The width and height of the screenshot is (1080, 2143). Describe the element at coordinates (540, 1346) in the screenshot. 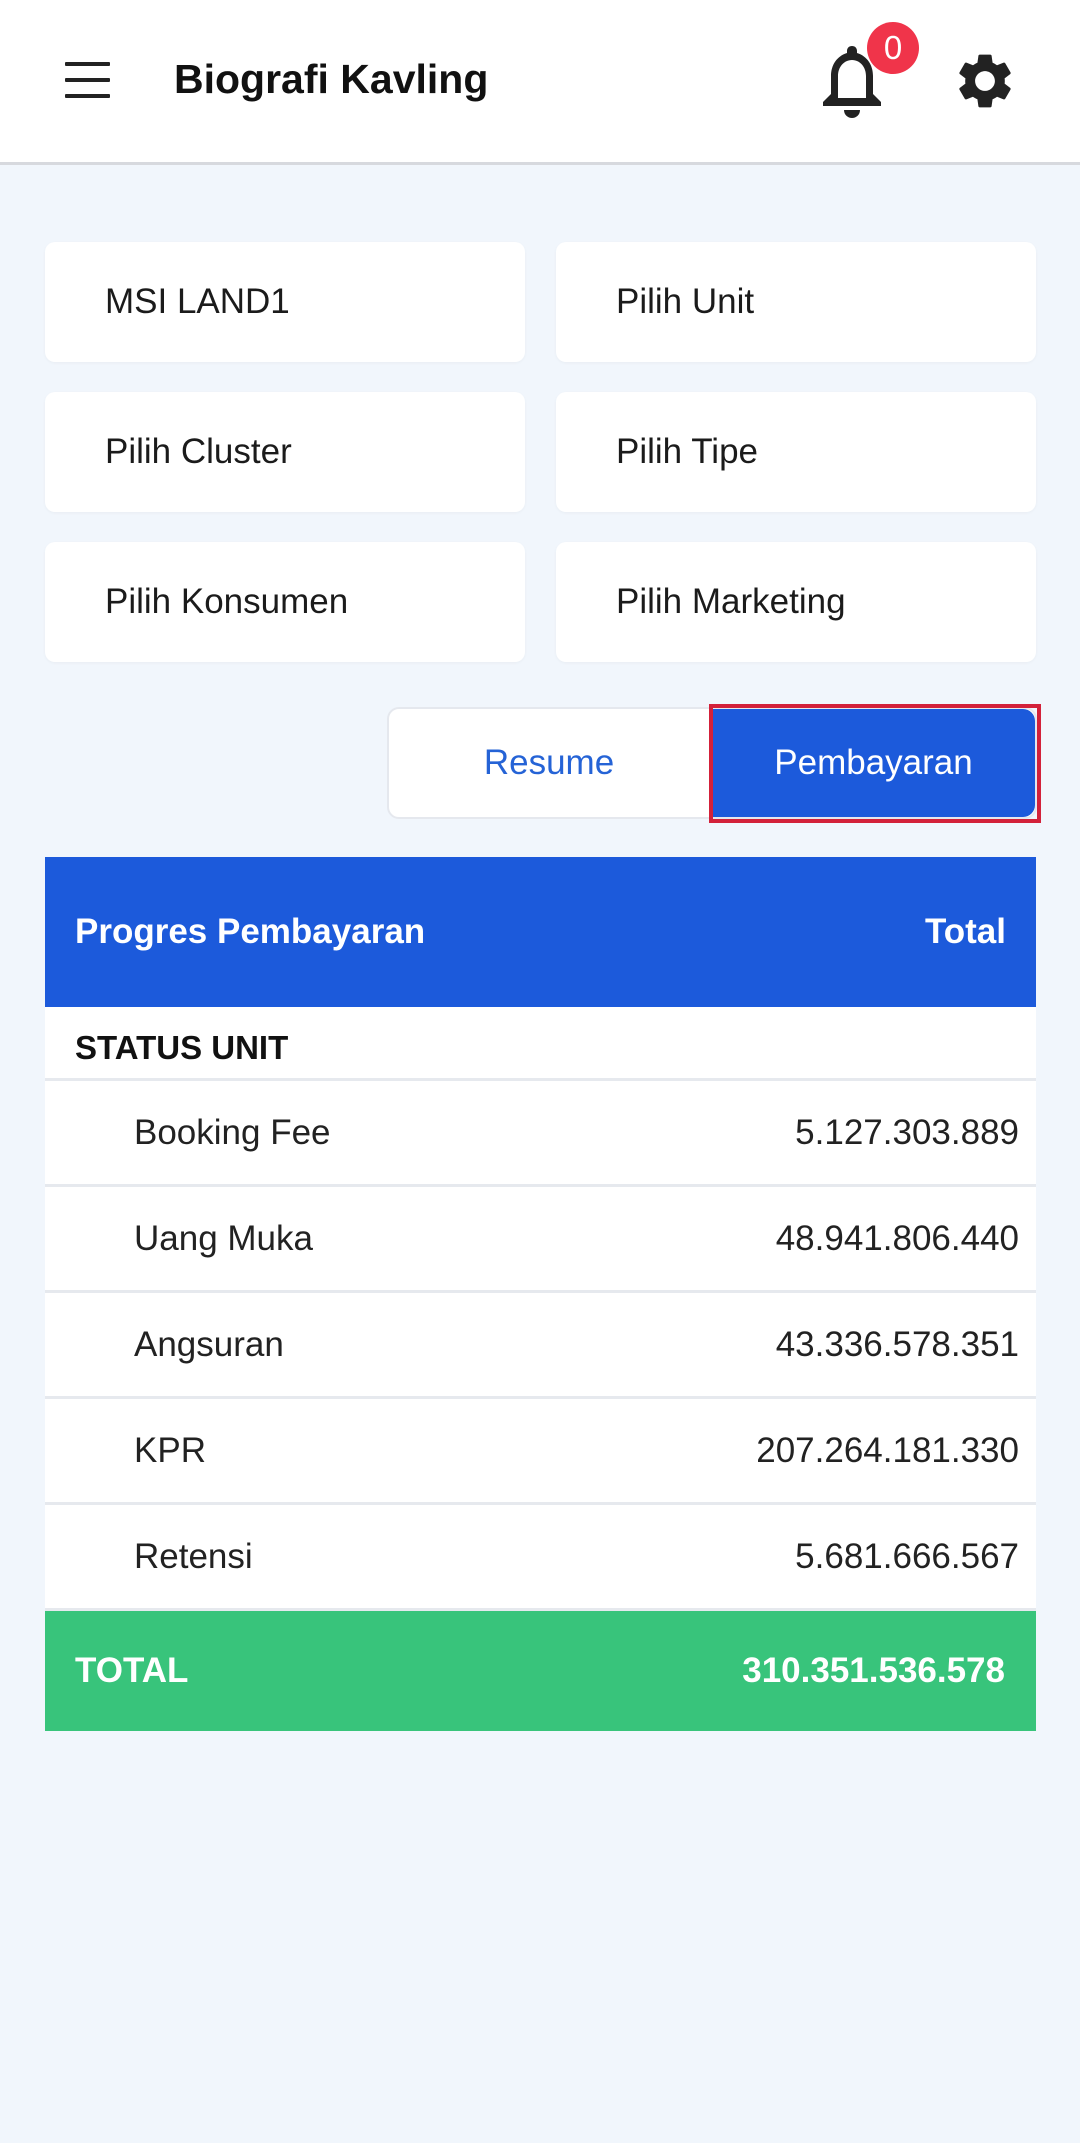

I see `table-row: Angsuran 43.336.578.351` at that location.